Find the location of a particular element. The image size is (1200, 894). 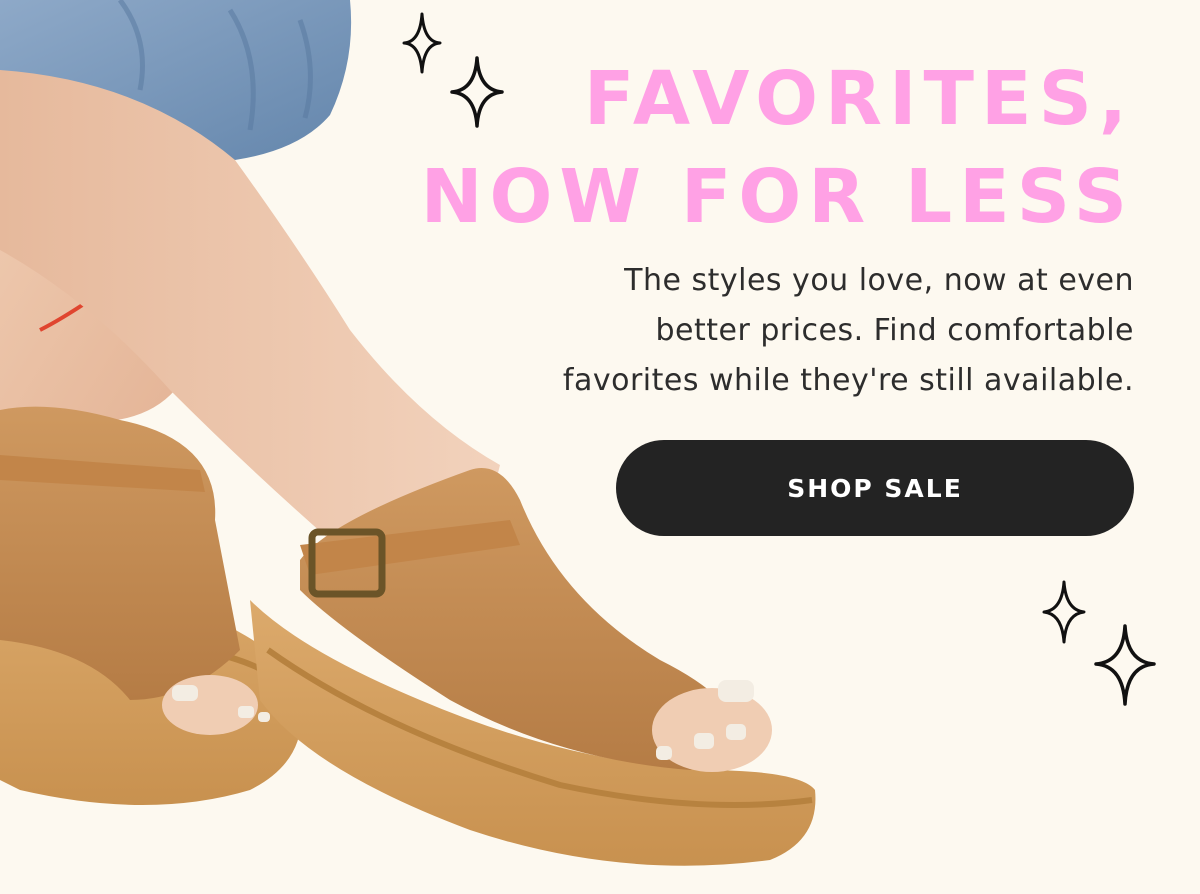

headline: FAVORITES, NOW FOR LESS is located at coordinates (734, 148).